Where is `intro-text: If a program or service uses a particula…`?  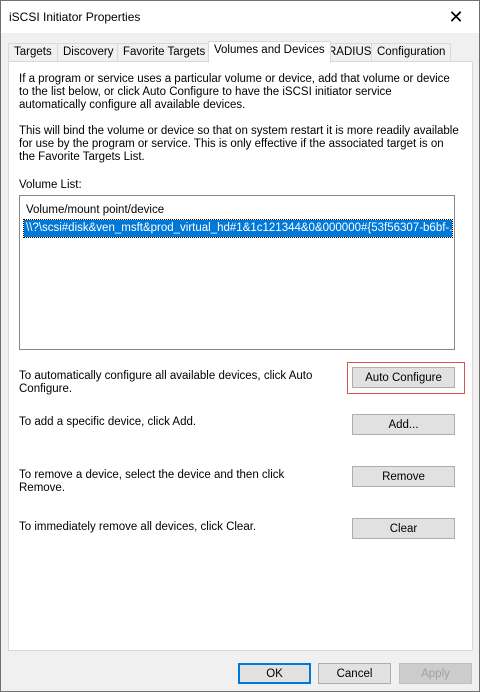 intro-text: If a program or service uses a particula… is located at coordinates (234, 92).